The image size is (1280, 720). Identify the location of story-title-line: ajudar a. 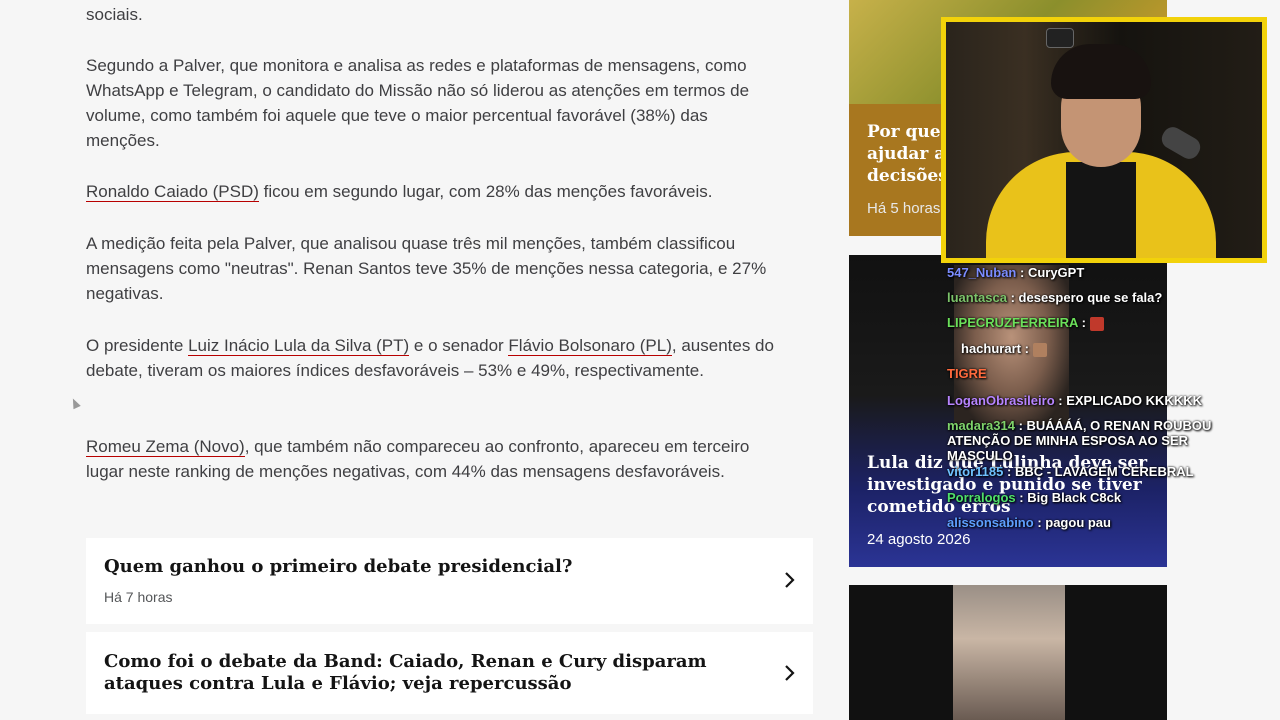
(906, 154).